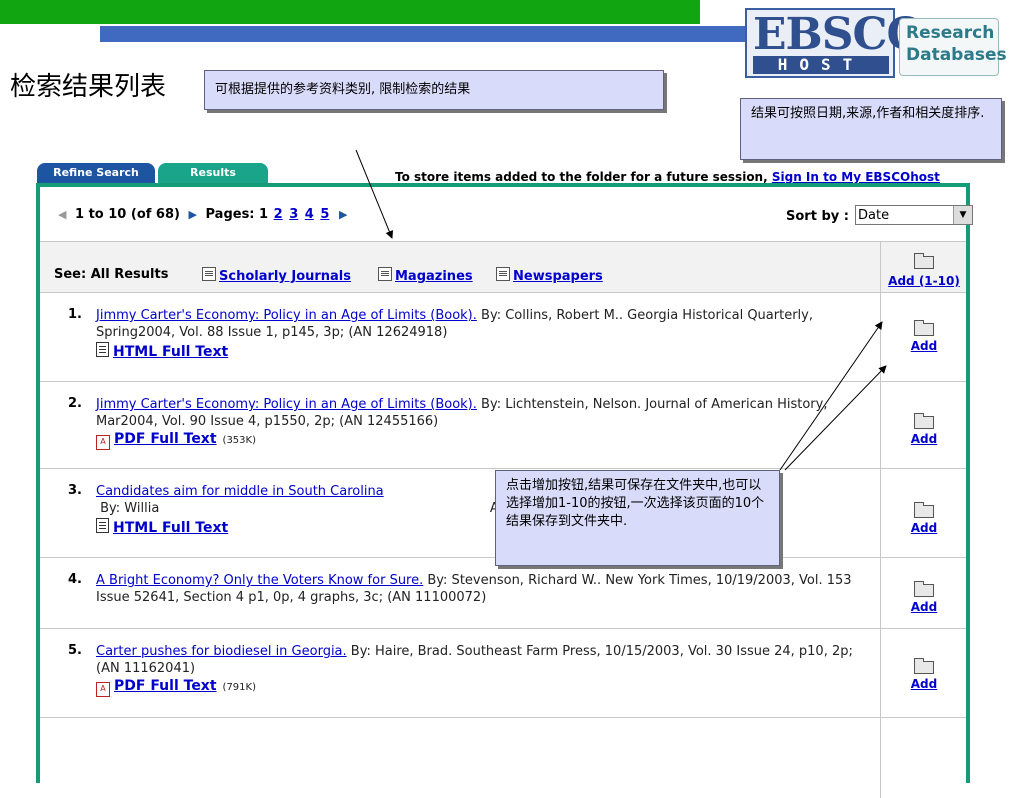 This screenshot has width=1024, height=798. I want to click on callout-sort-note: 结果可按照日期,来源,作者和相关度排序., so click(871, 129).